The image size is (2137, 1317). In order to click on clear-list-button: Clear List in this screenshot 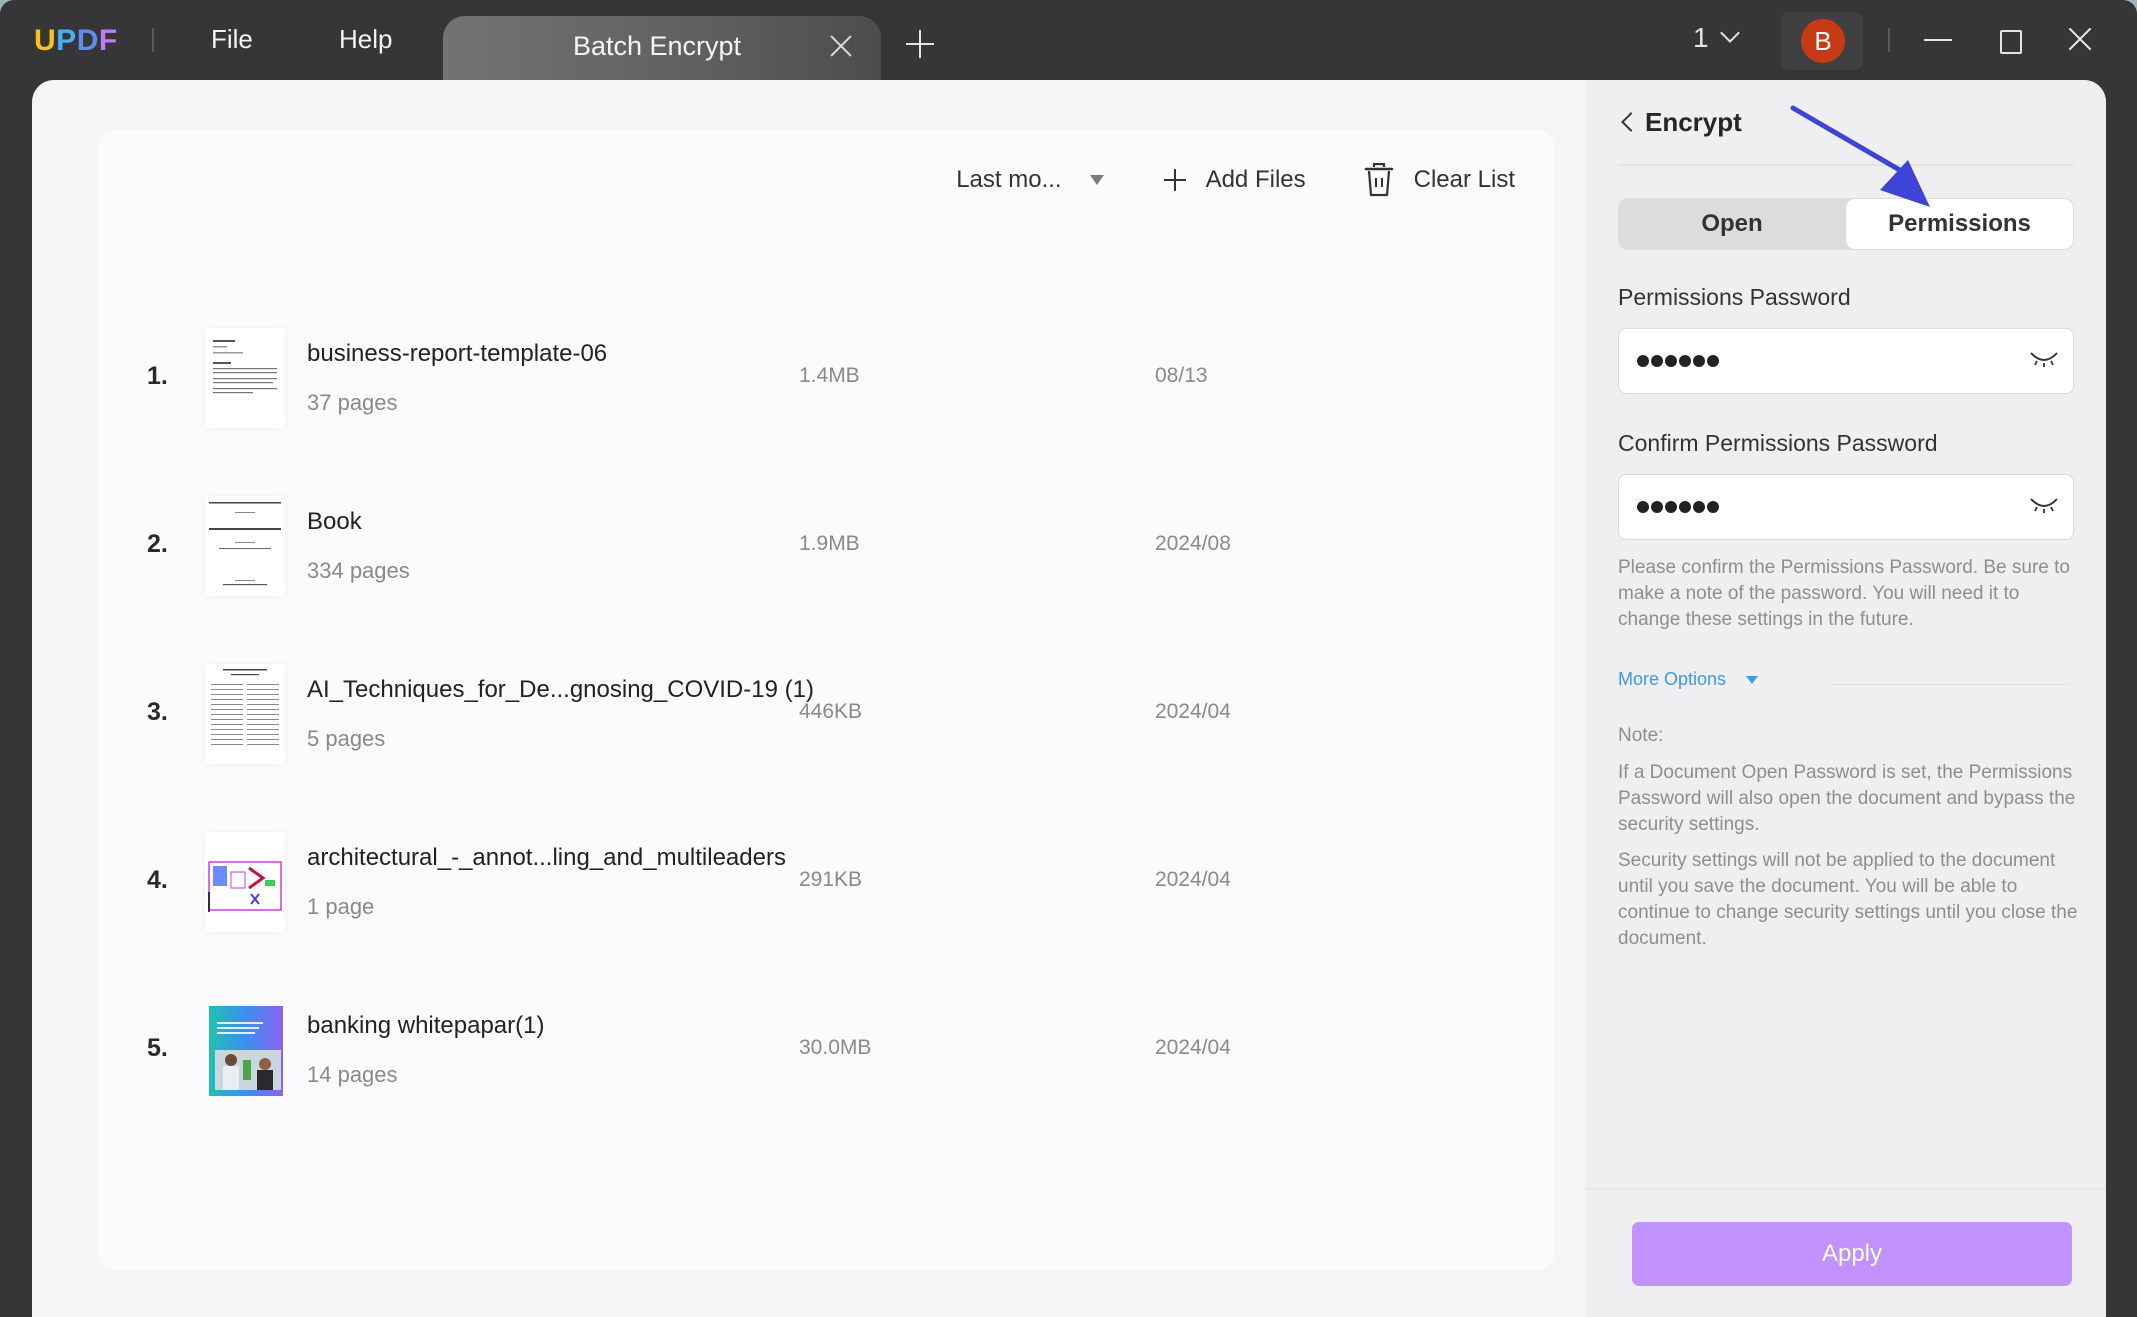, I will do `click(1410, 180)`.